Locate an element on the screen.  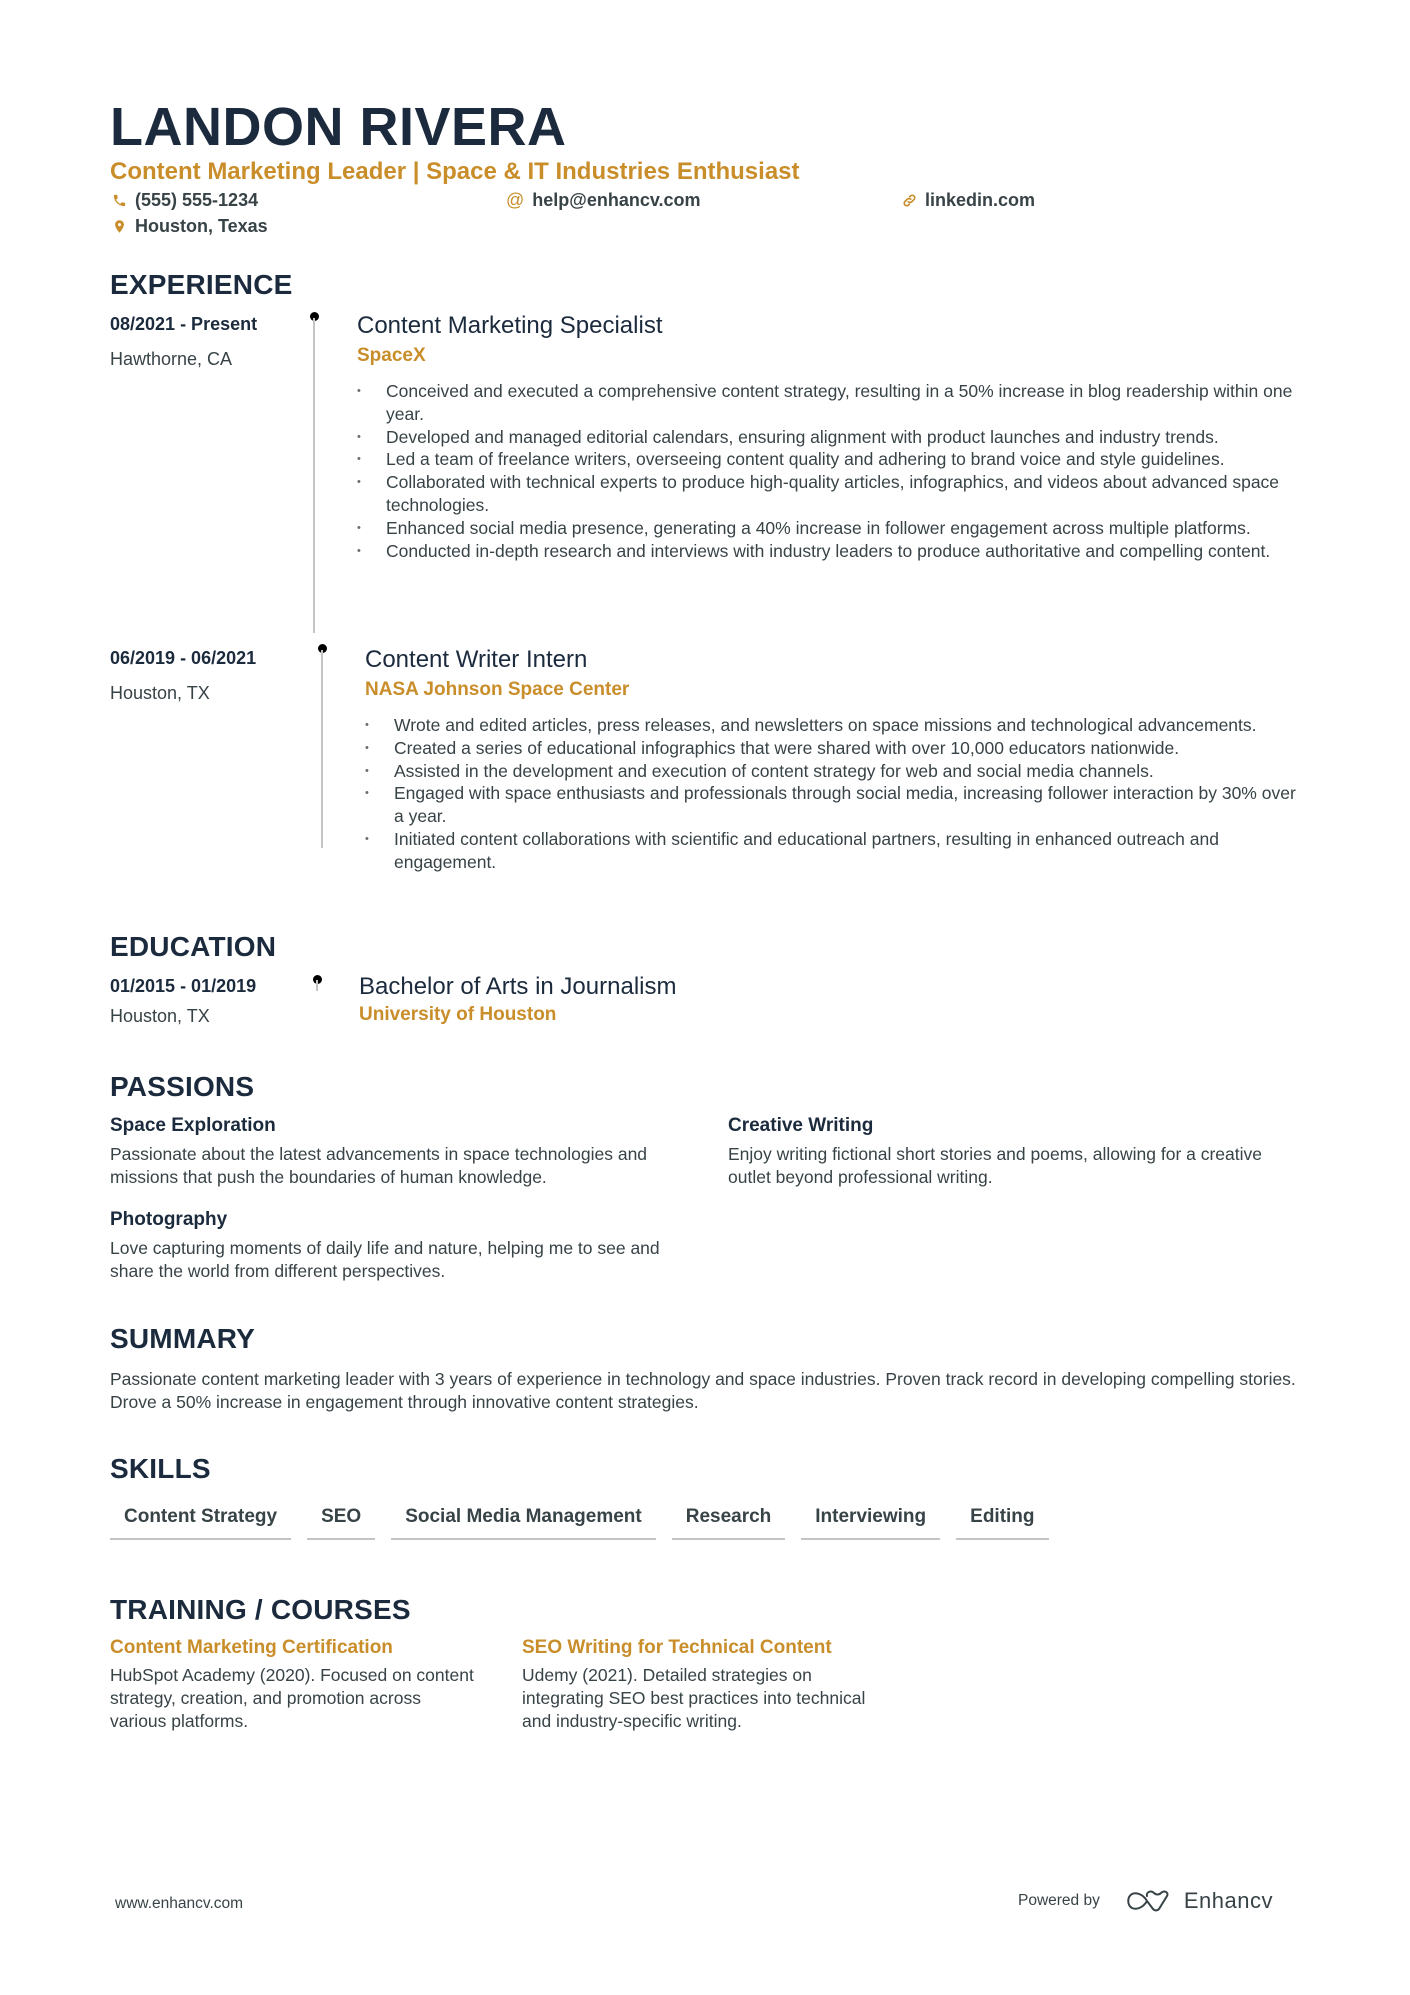
passions-heading: PASSIONS is located at coordinates (182, 1086).